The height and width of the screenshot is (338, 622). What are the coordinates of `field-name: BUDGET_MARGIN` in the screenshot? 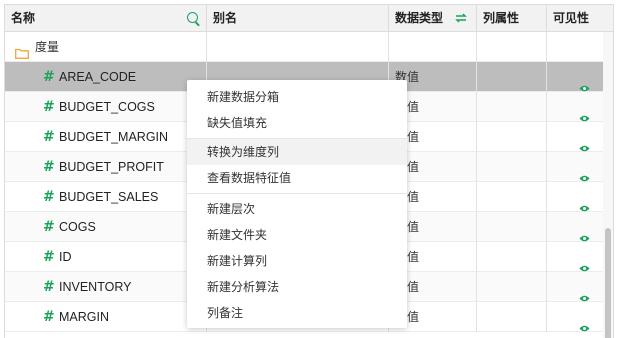 It's located at (114, 137).